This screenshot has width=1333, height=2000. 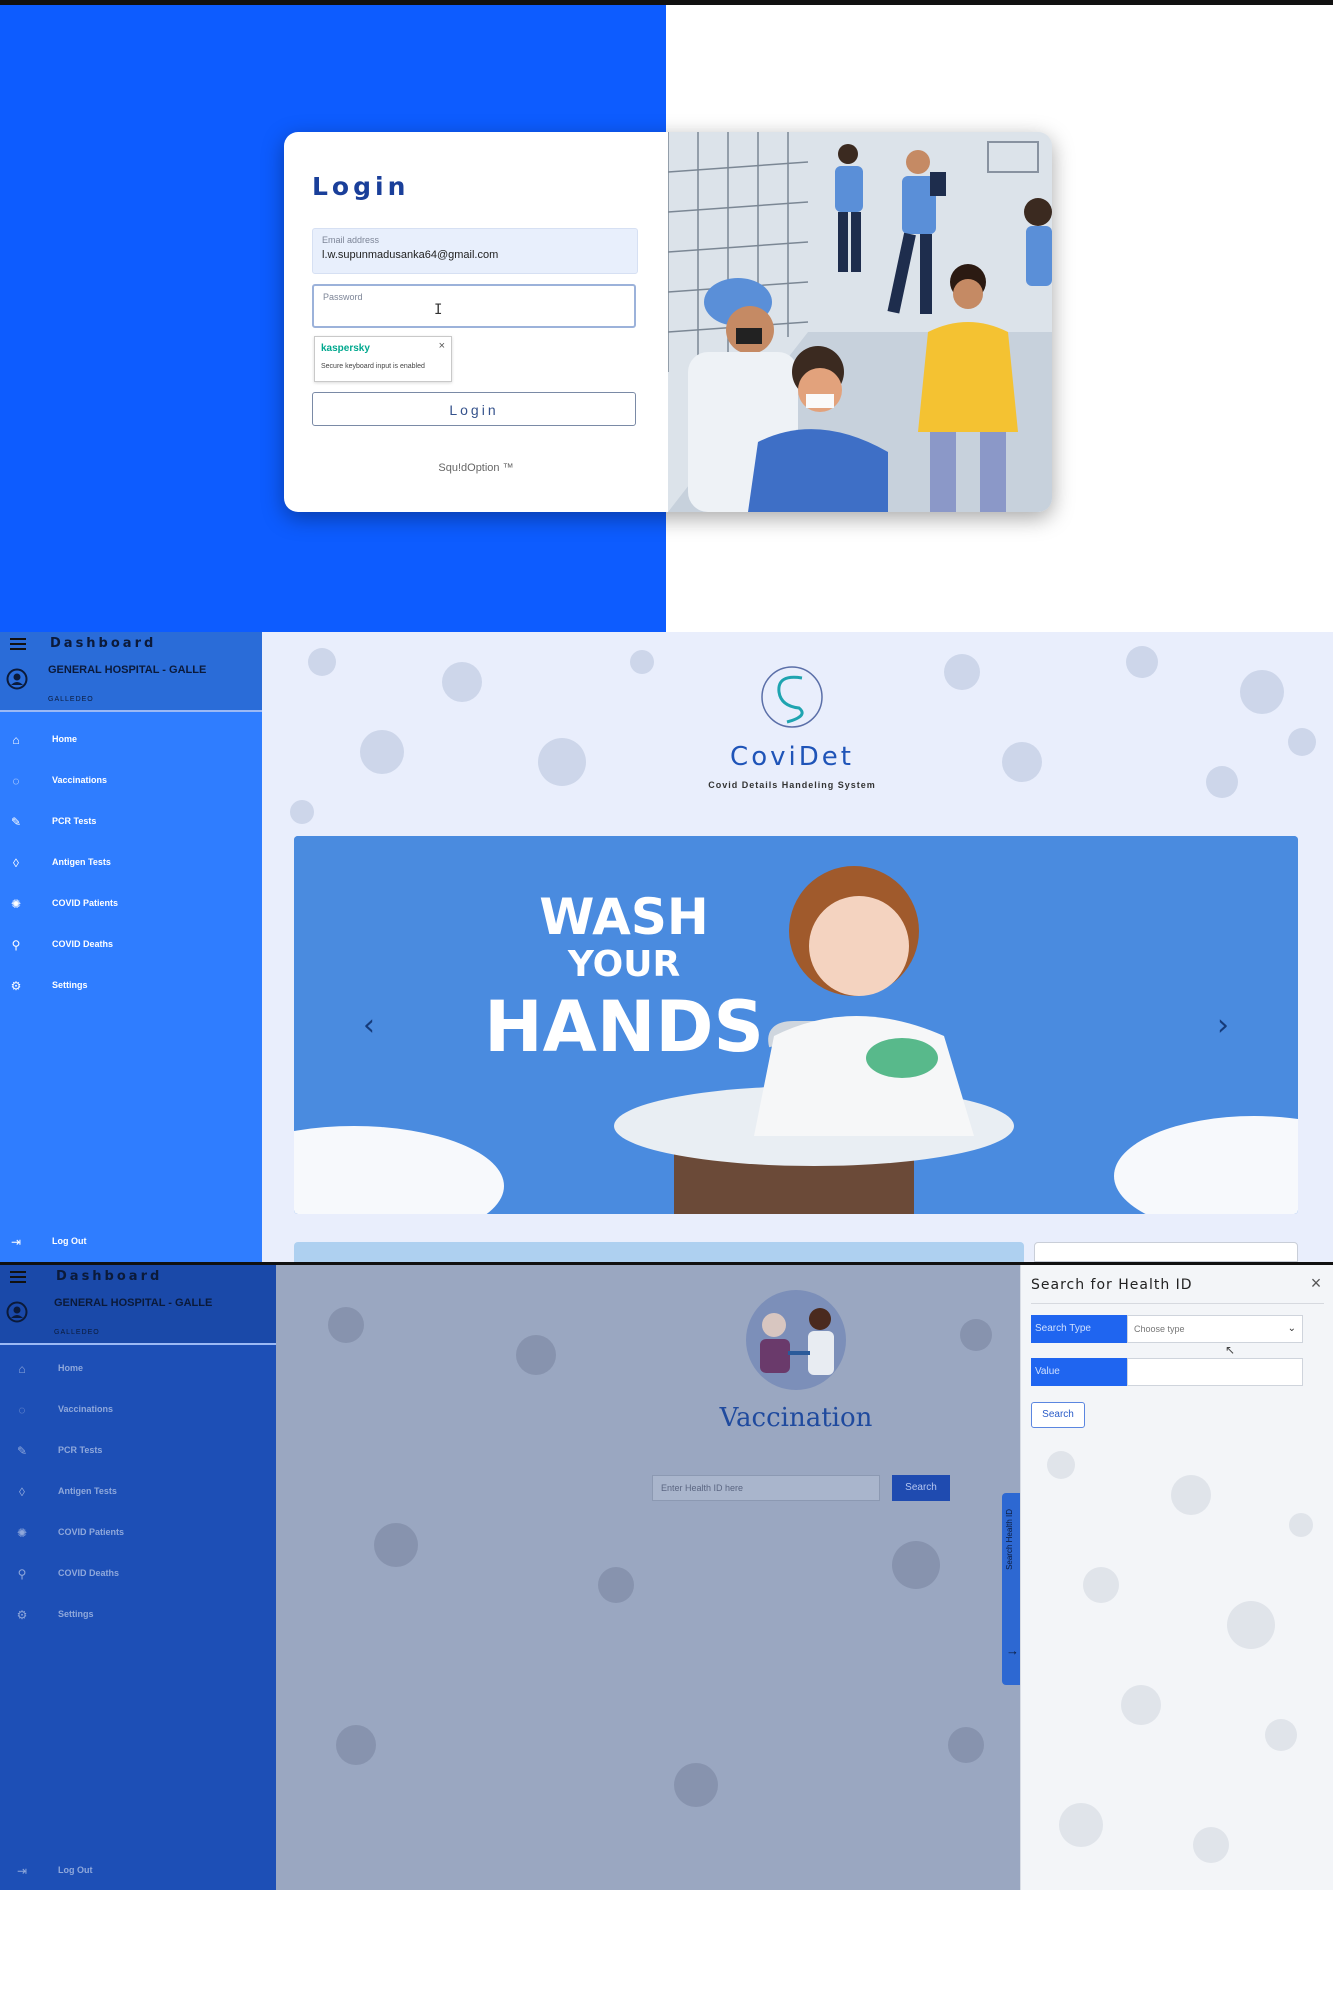 What do you see at coordinates (660, 1557) in the screenshot?
I see `virus-pattern-background` at bounding box center [660, 1557].